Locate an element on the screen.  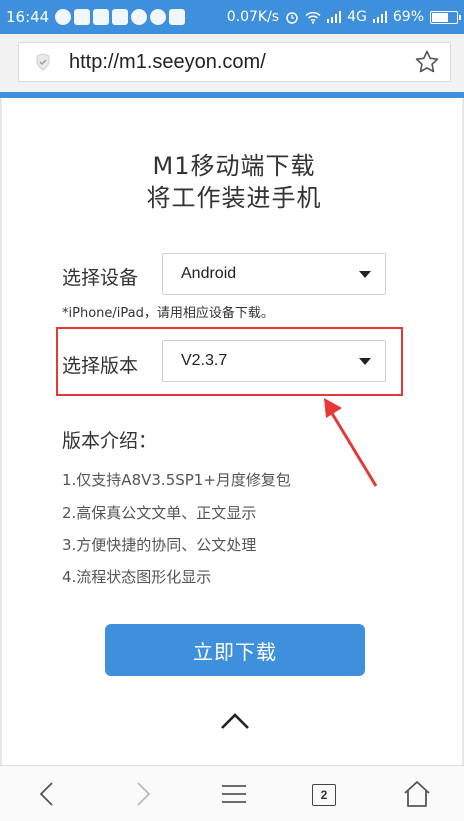
alarm-icon is located at coordinates (292, 18).